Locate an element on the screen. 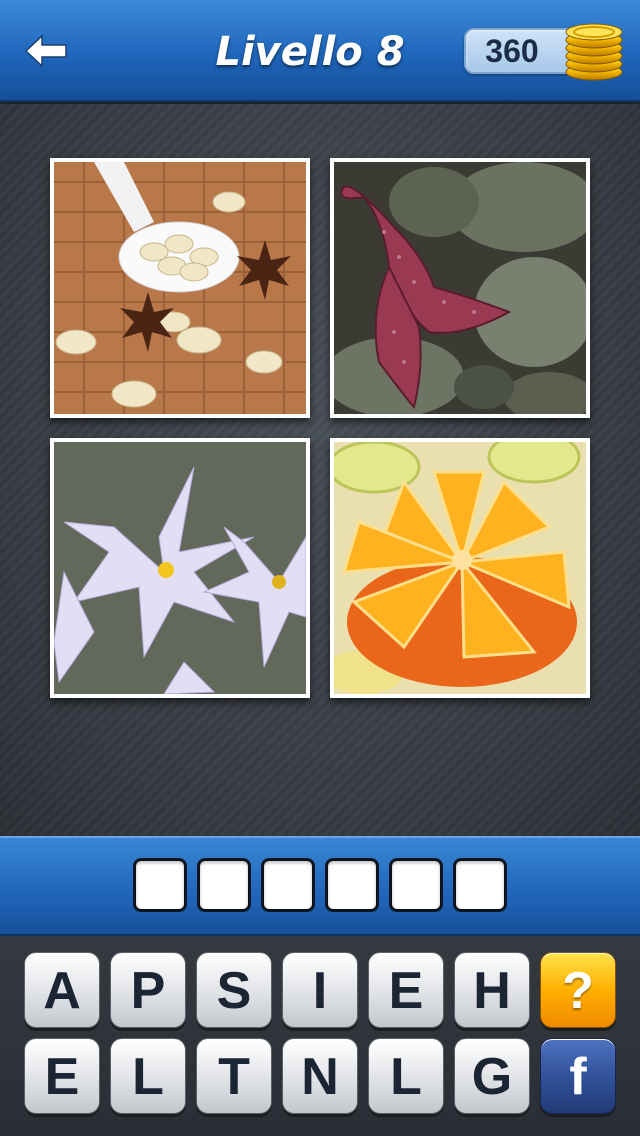  back-button is located at coordinates (46, 51).